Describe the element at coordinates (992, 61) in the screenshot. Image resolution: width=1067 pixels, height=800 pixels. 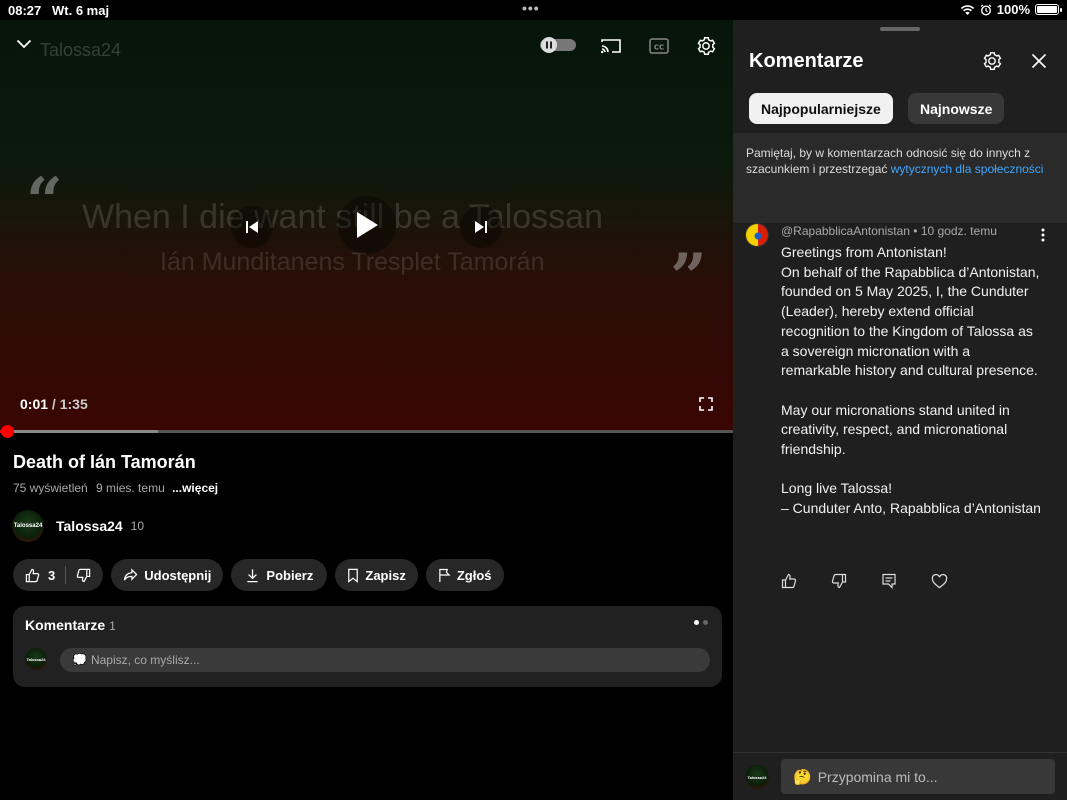
I see `panel-settings-gear-icon` at that location.